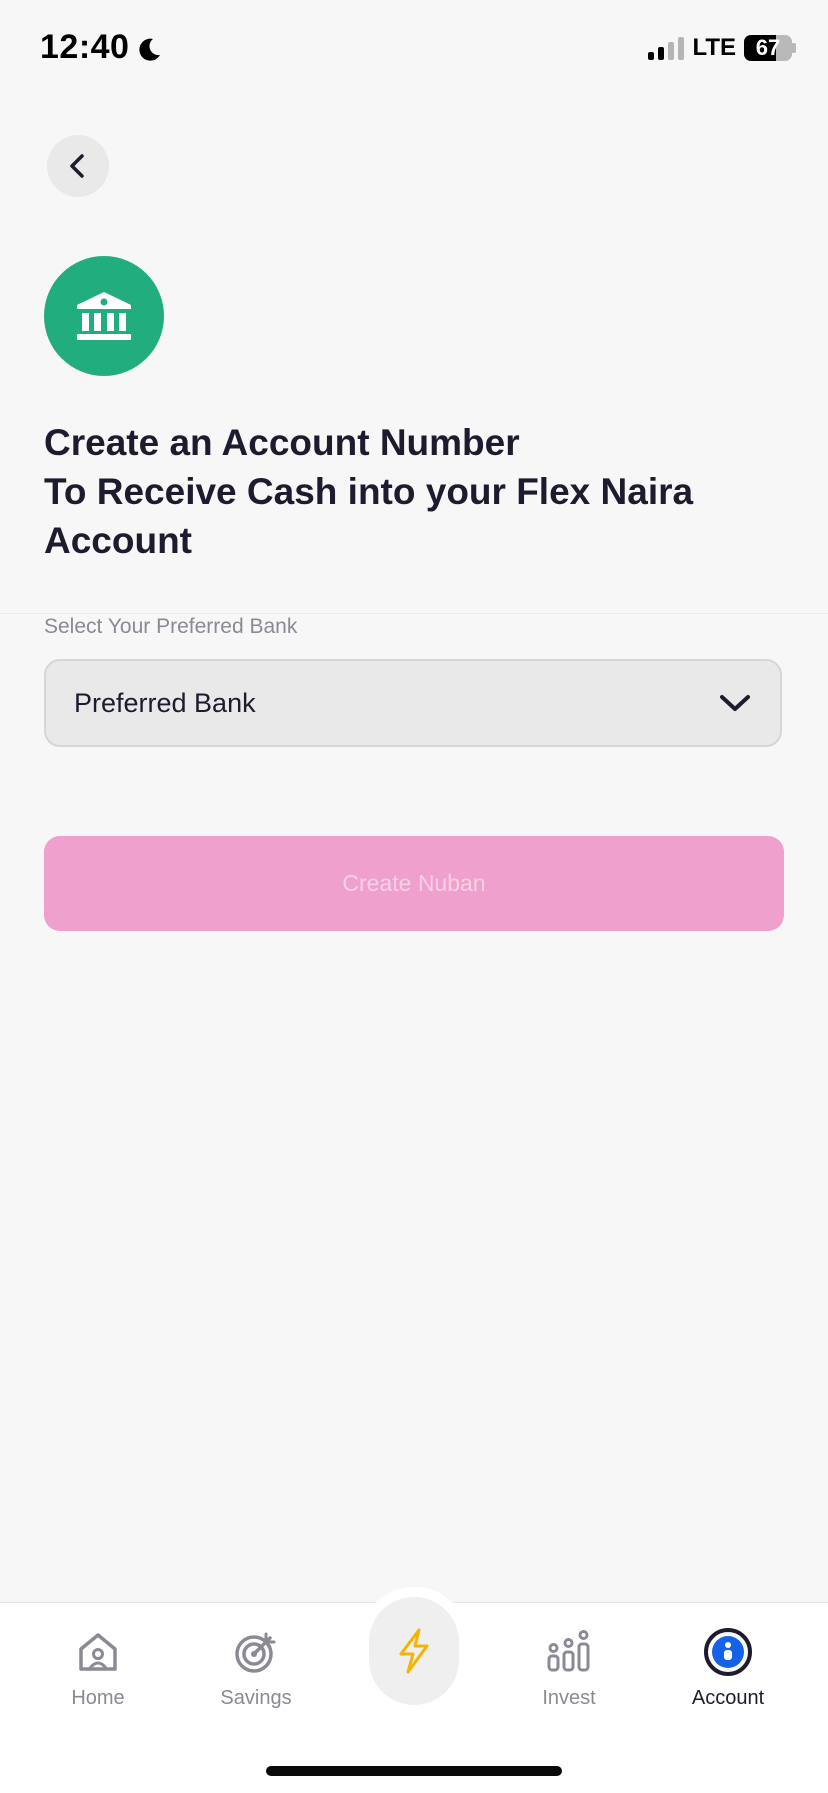  I want to click on home-indicator, so click(414, 1771).